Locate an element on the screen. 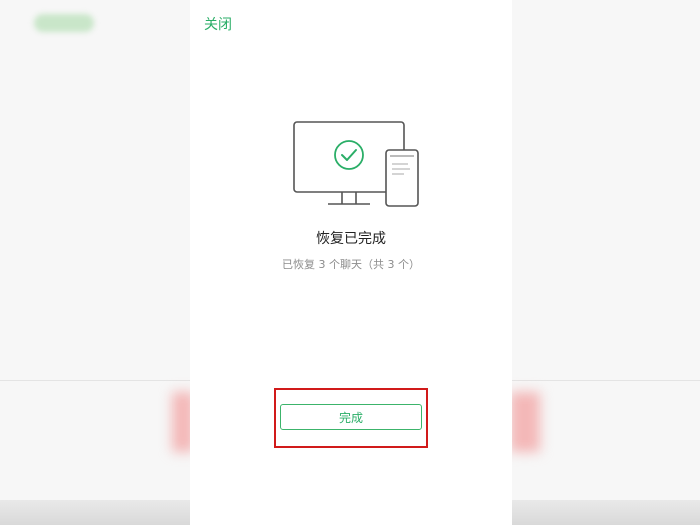 Image resolution: width=700 pixels, height=525 pixels. done-button: 完成 is located at coordinates (351, 417).